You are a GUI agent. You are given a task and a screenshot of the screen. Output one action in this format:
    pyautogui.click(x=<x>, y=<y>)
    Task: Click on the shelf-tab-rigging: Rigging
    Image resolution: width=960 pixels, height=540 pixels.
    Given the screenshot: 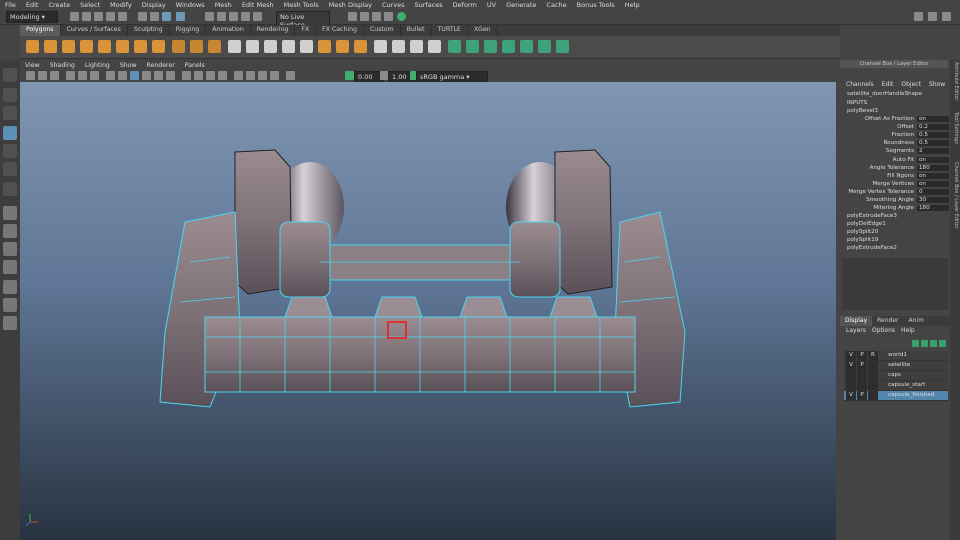 What is the action you would take?
    pyautogui.click(x=188, y=30)
    